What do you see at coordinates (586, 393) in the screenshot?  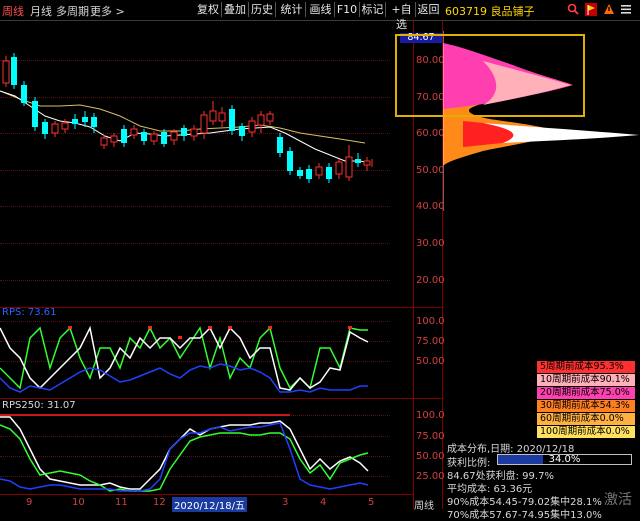 I see `cost-legend-20: 20周期前成本75.0%` at bounding box center [586, 393].